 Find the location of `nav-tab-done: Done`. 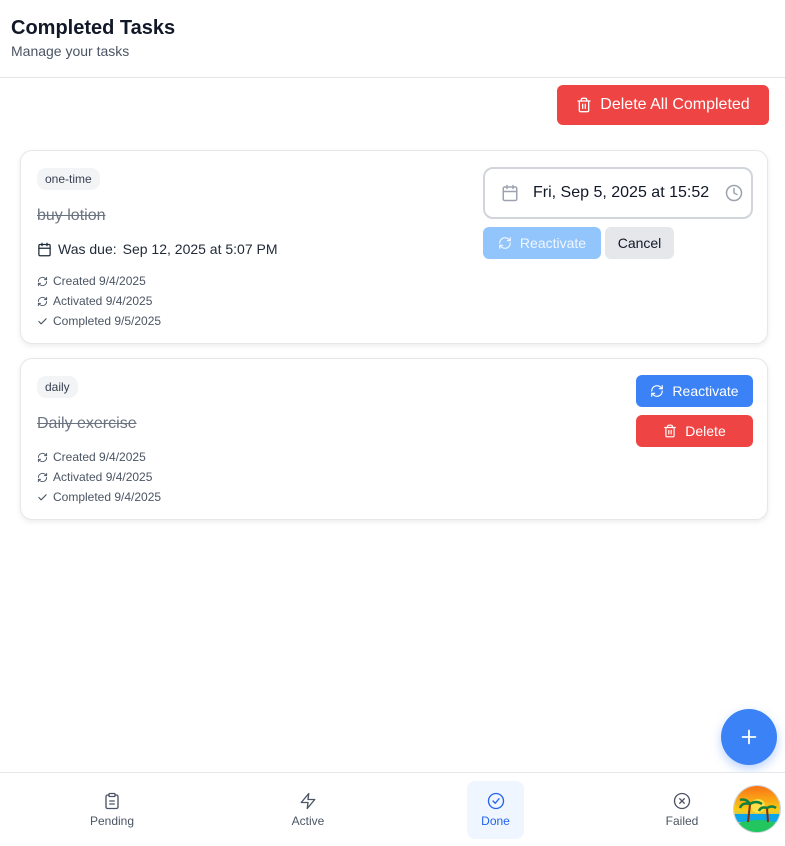

nav-tab-done: Done is located at coordinates (495, 810).